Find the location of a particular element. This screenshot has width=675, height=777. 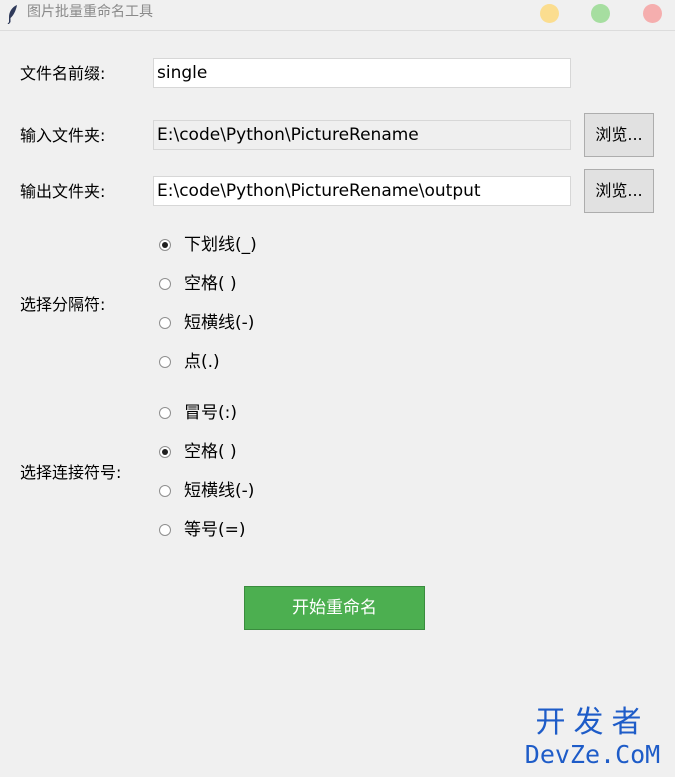

connector-option-space: 空格( ) is located at coordinates (198, 452).